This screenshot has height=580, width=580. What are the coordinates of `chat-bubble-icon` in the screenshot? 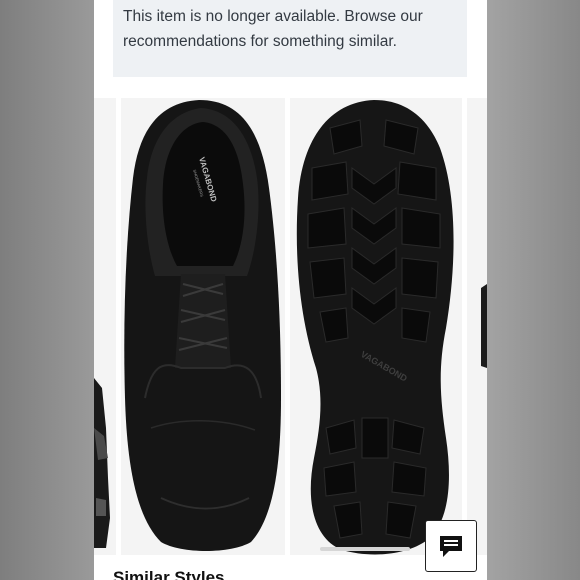 It's located at (451, 546).